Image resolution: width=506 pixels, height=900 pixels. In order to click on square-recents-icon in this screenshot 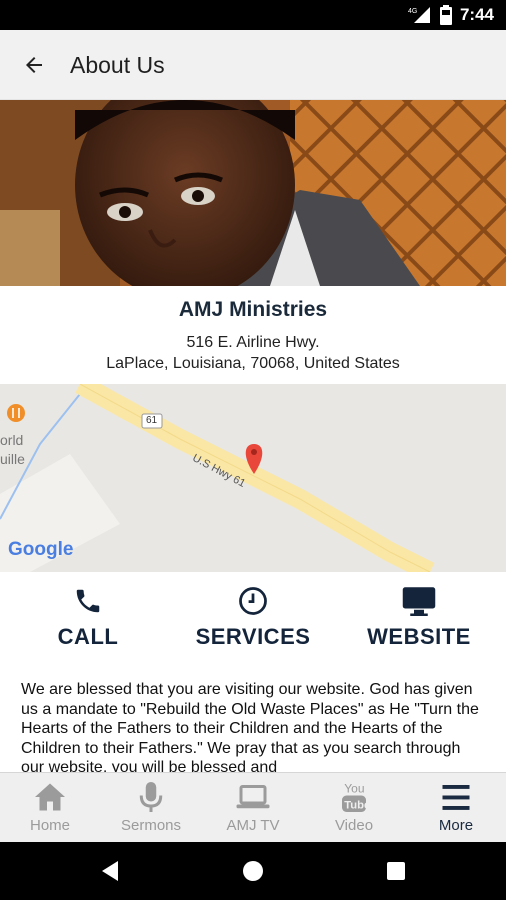, I will do `click(396, 871)`.